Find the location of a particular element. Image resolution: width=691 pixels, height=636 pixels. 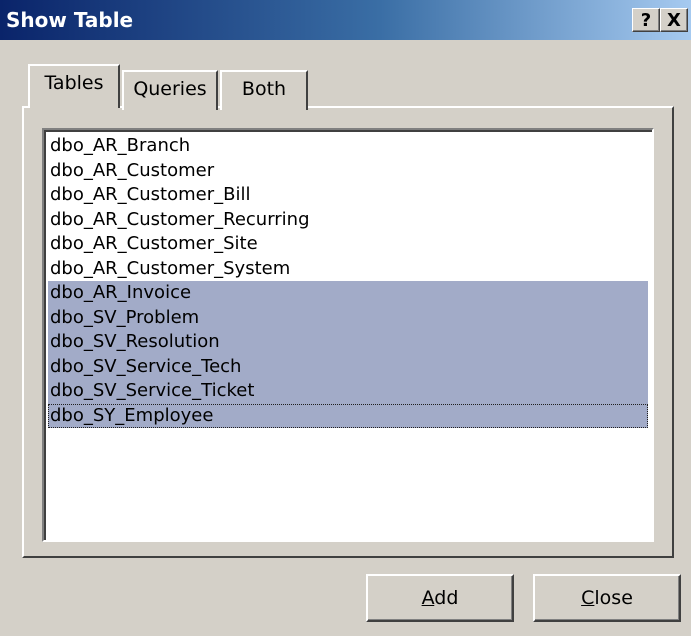

list-item: dbo_AR_Customer_Recurring is located at coordinates (348, 220).